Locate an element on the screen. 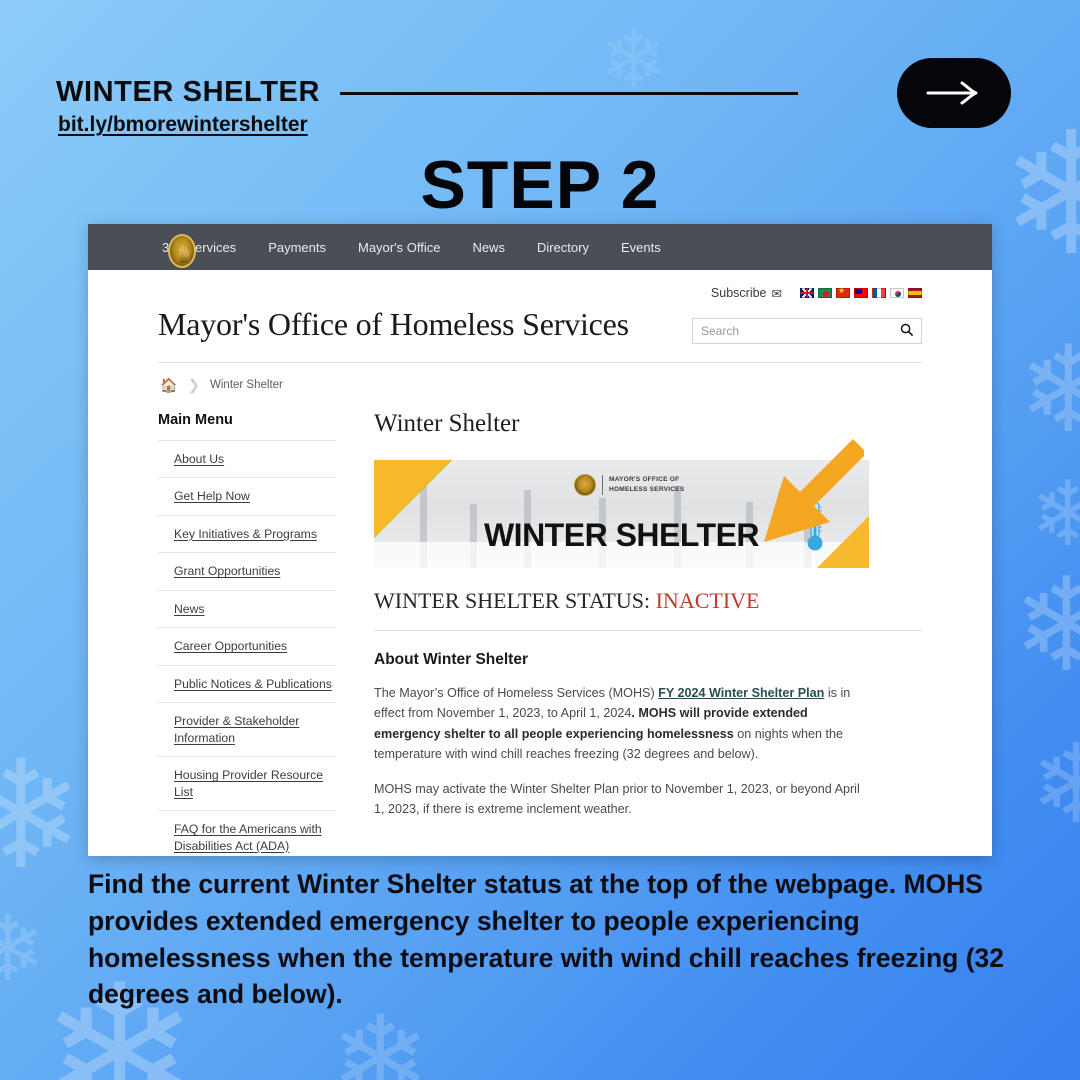 The height and width of the screenshot is (1080, 1080). next-slide-button is located at coordinates (954, 93).